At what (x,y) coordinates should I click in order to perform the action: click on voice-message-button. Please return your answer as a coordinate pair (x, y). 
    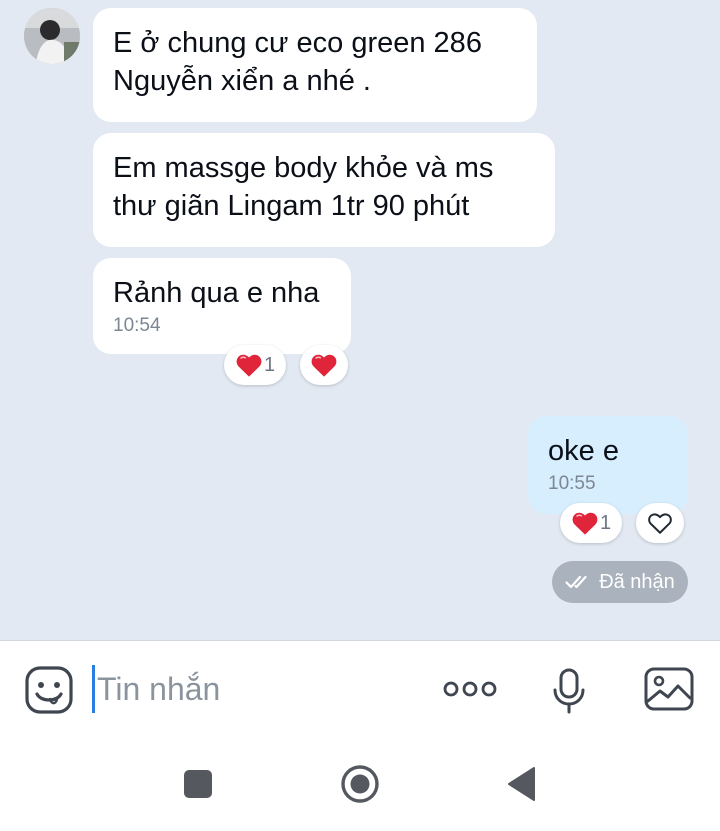
    Looking at the image, I should click on (569, 693).